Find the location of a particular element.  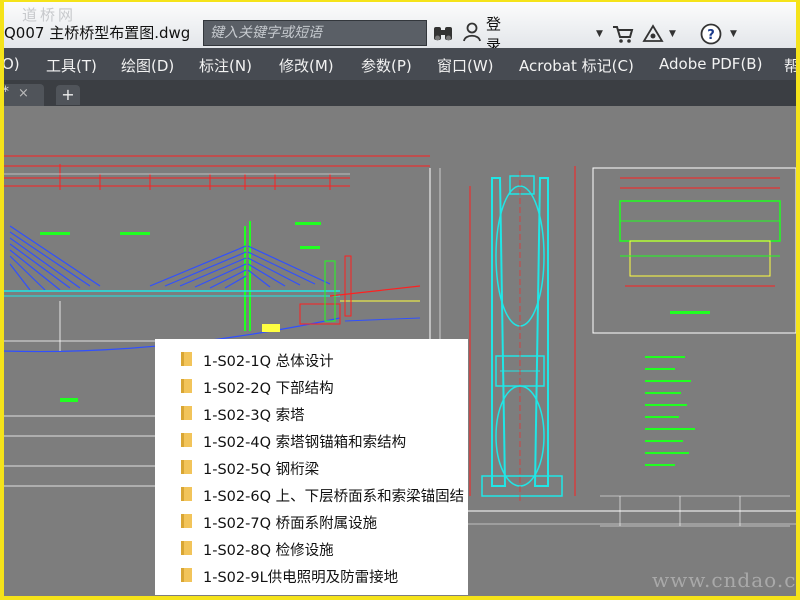

folder-label: 1-S02-4Q 索塔钢锚箱和索结构 is located at coordinates (305, 443).